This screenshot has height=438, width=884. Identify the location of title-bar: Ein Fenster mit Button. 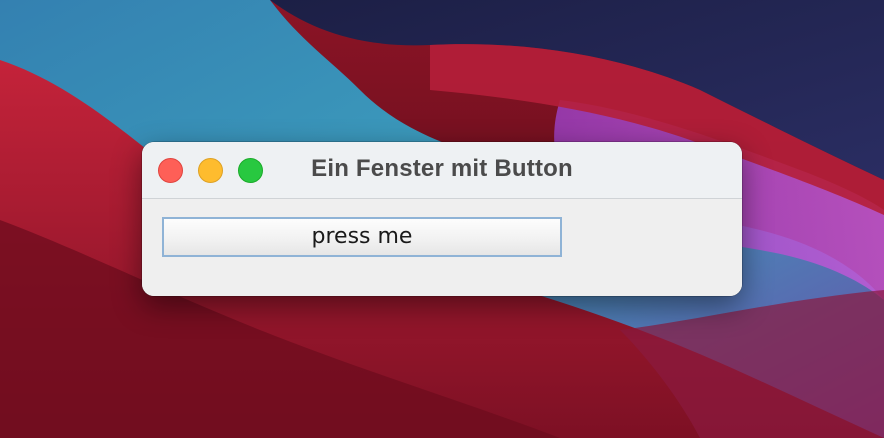
(442, 170).